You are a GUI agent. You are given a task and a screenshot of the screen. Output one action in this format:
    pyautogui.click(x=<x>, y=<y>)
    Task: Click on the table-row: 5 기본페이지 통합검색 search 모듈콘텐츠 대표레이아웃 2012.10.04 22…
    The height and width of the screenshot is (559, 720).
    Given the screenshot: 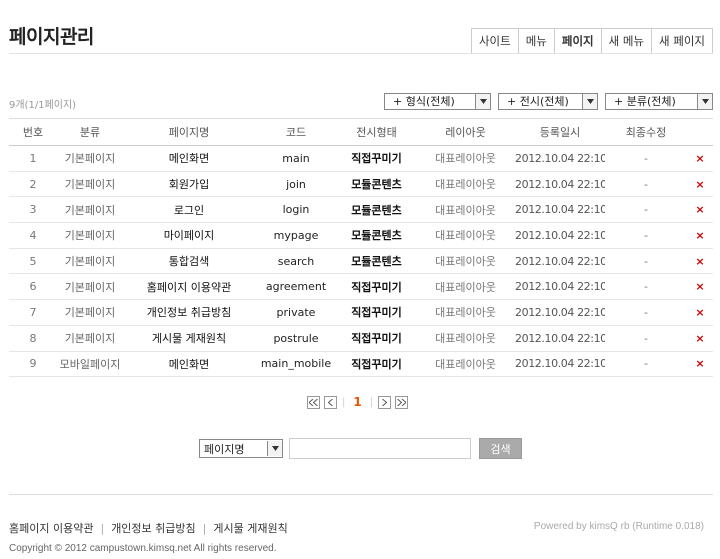 What is the action you would take?
    pyautogui.click(x=361, y=261)
    